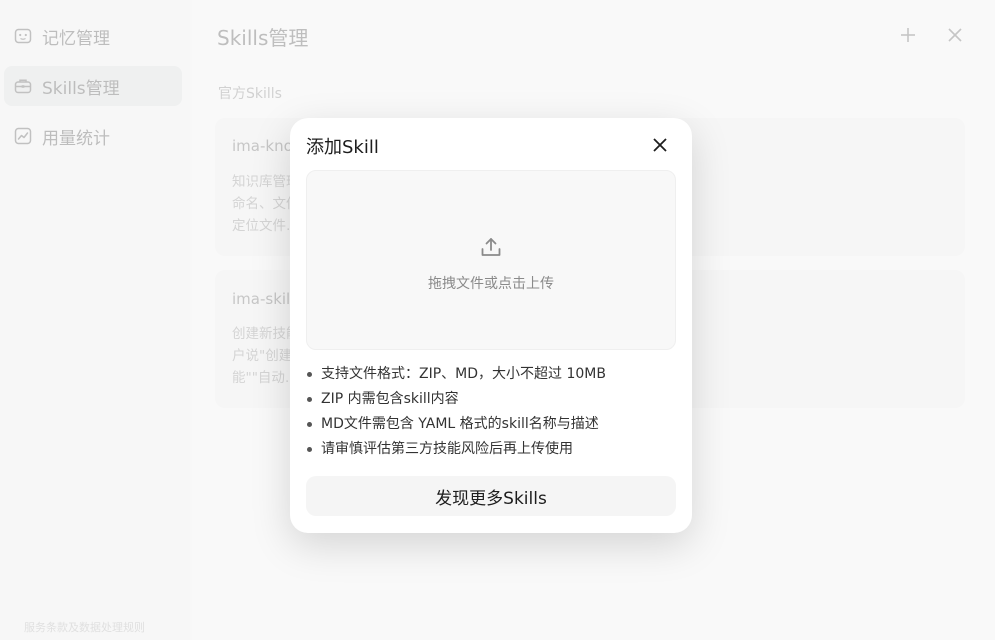 The width and height of the screenshot is (995, 640). I want to click on upload-icon, so click(491, 249).